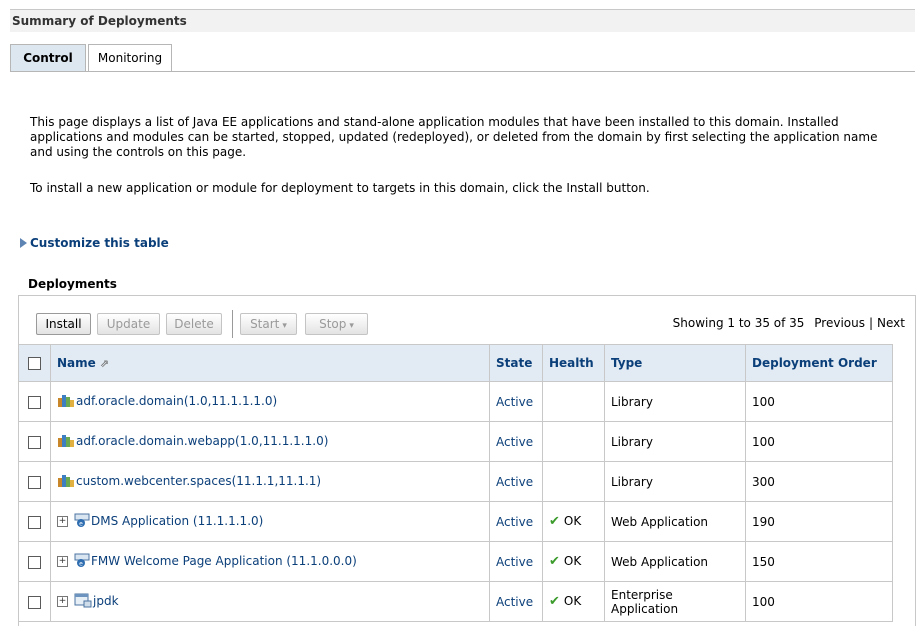  Describe the element at coordinates (76, 363) in the screenshot. I see `name-header-label: Name` at that location.